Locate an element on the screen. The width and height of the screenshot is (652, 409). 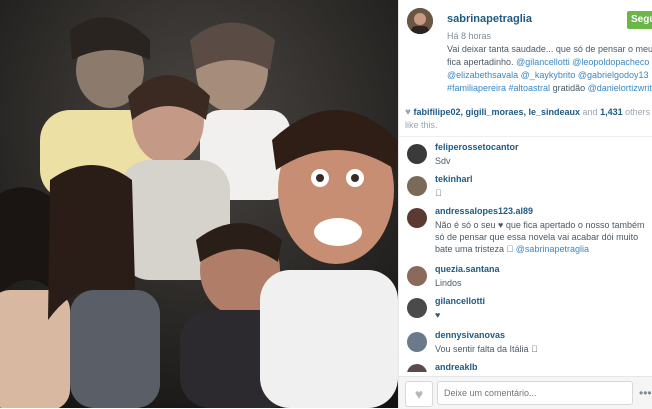
comment-user: feliperossetocantor is located at coordinates (477, 147).